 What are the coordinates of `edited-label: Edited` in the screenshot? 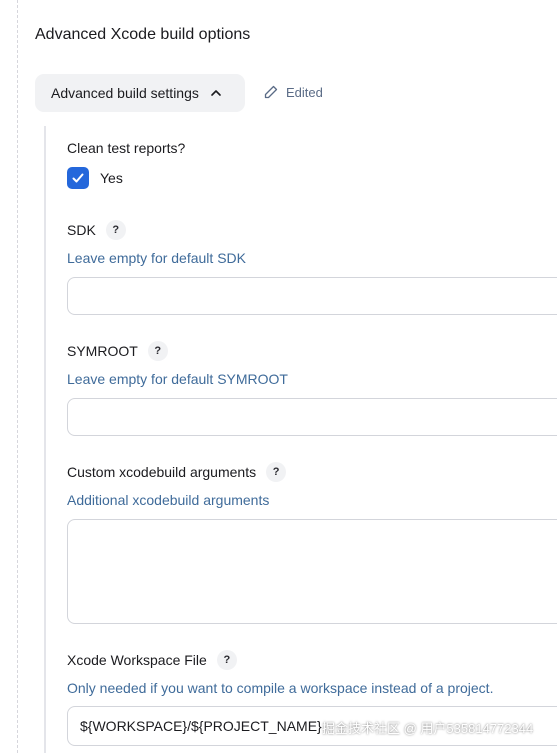 It's located at (304, 92).